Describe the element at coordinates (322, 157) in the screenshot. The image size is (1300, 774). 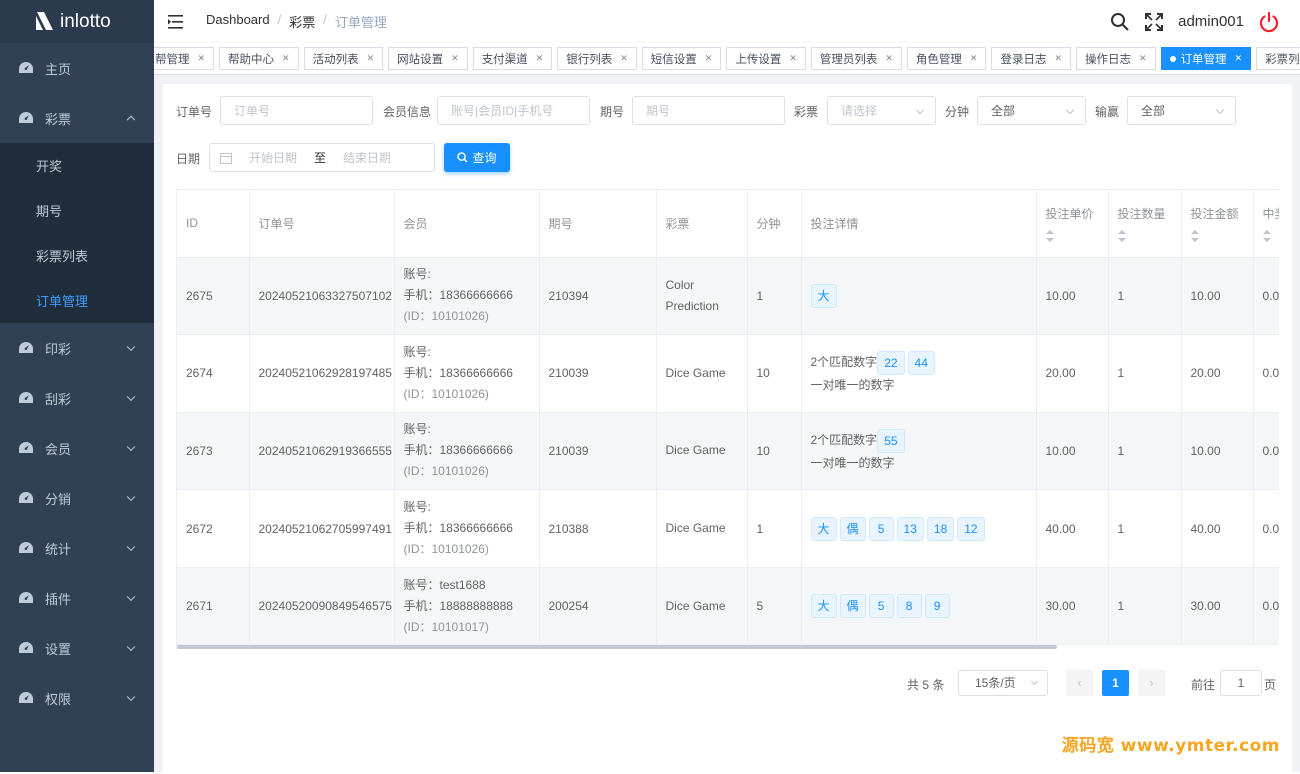
I see `date-range-picker: 开始日期 至 结束日期` at that location.